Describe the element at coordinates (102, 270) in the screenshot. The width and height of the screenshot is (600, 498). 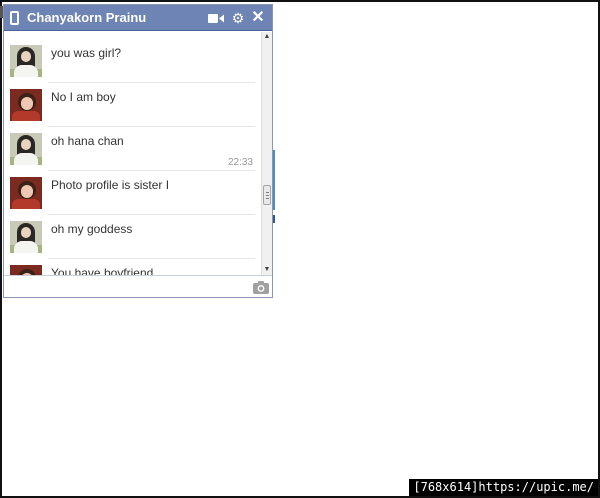
I see `message-text: You have boyfriend` at that location.